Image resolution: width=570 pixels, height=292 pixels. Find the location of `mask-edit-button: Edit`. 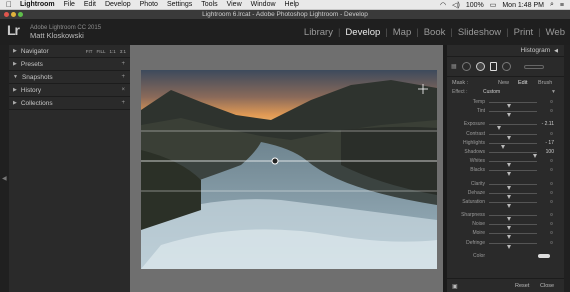

mask-edit-button: Edit is located at coordinates (522, 83).